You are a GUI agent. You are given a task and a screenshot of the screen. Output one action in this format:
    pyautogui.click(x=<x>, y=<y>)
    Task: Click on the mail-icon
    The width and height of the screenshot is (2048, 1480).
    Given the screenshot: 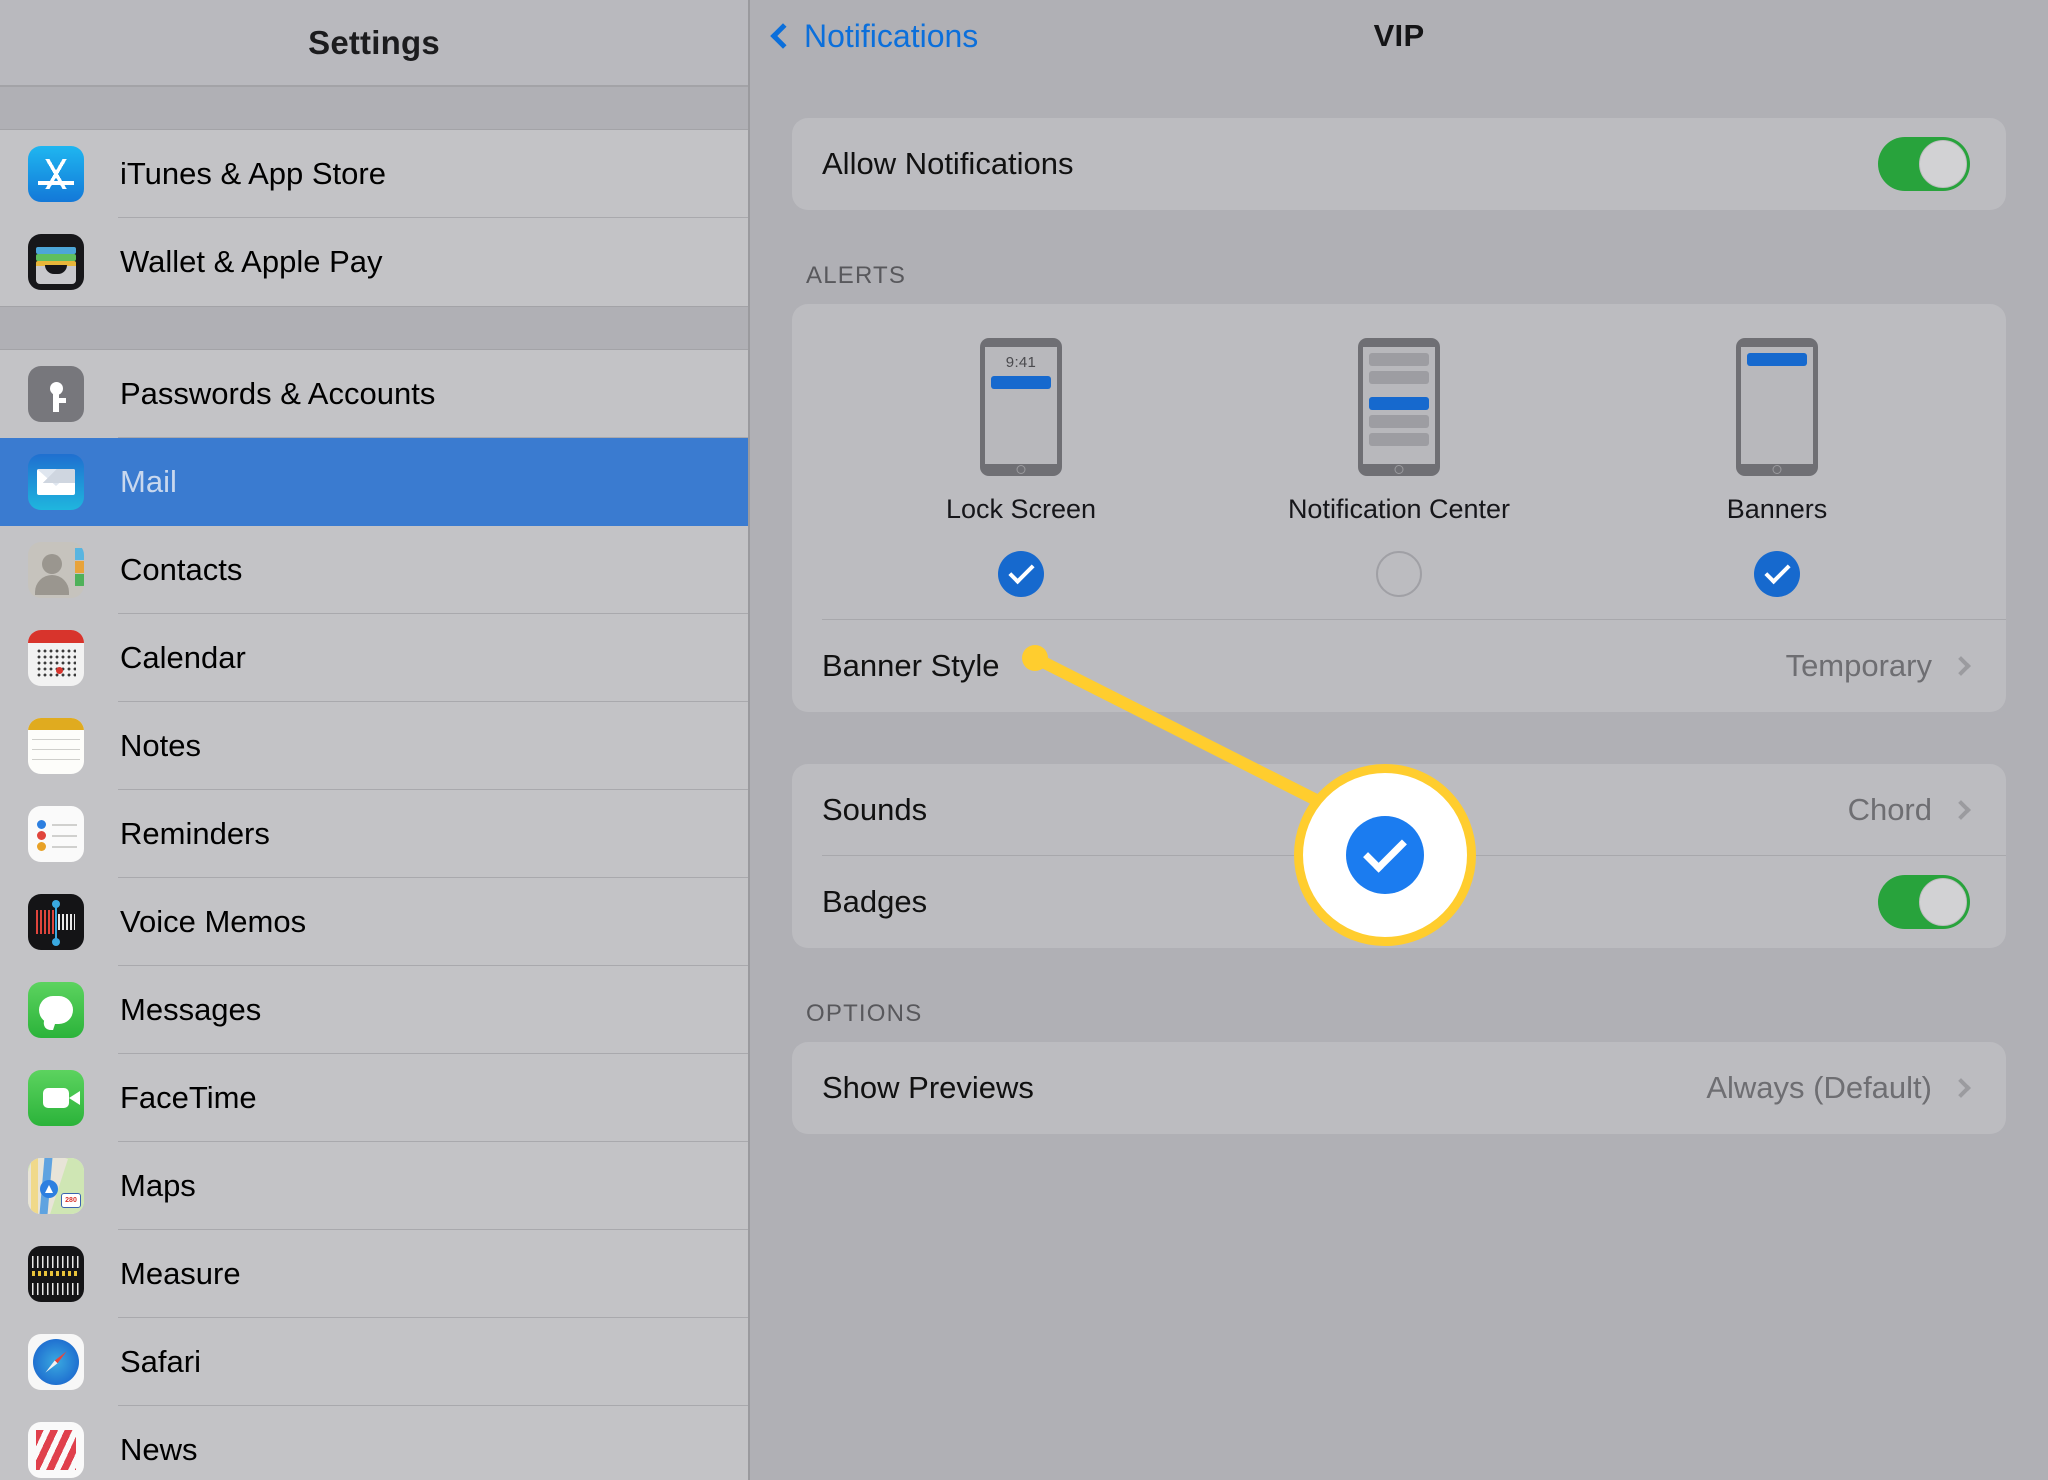 What is the action you would take?
    pyautogui.click(x=56, y=482)
    